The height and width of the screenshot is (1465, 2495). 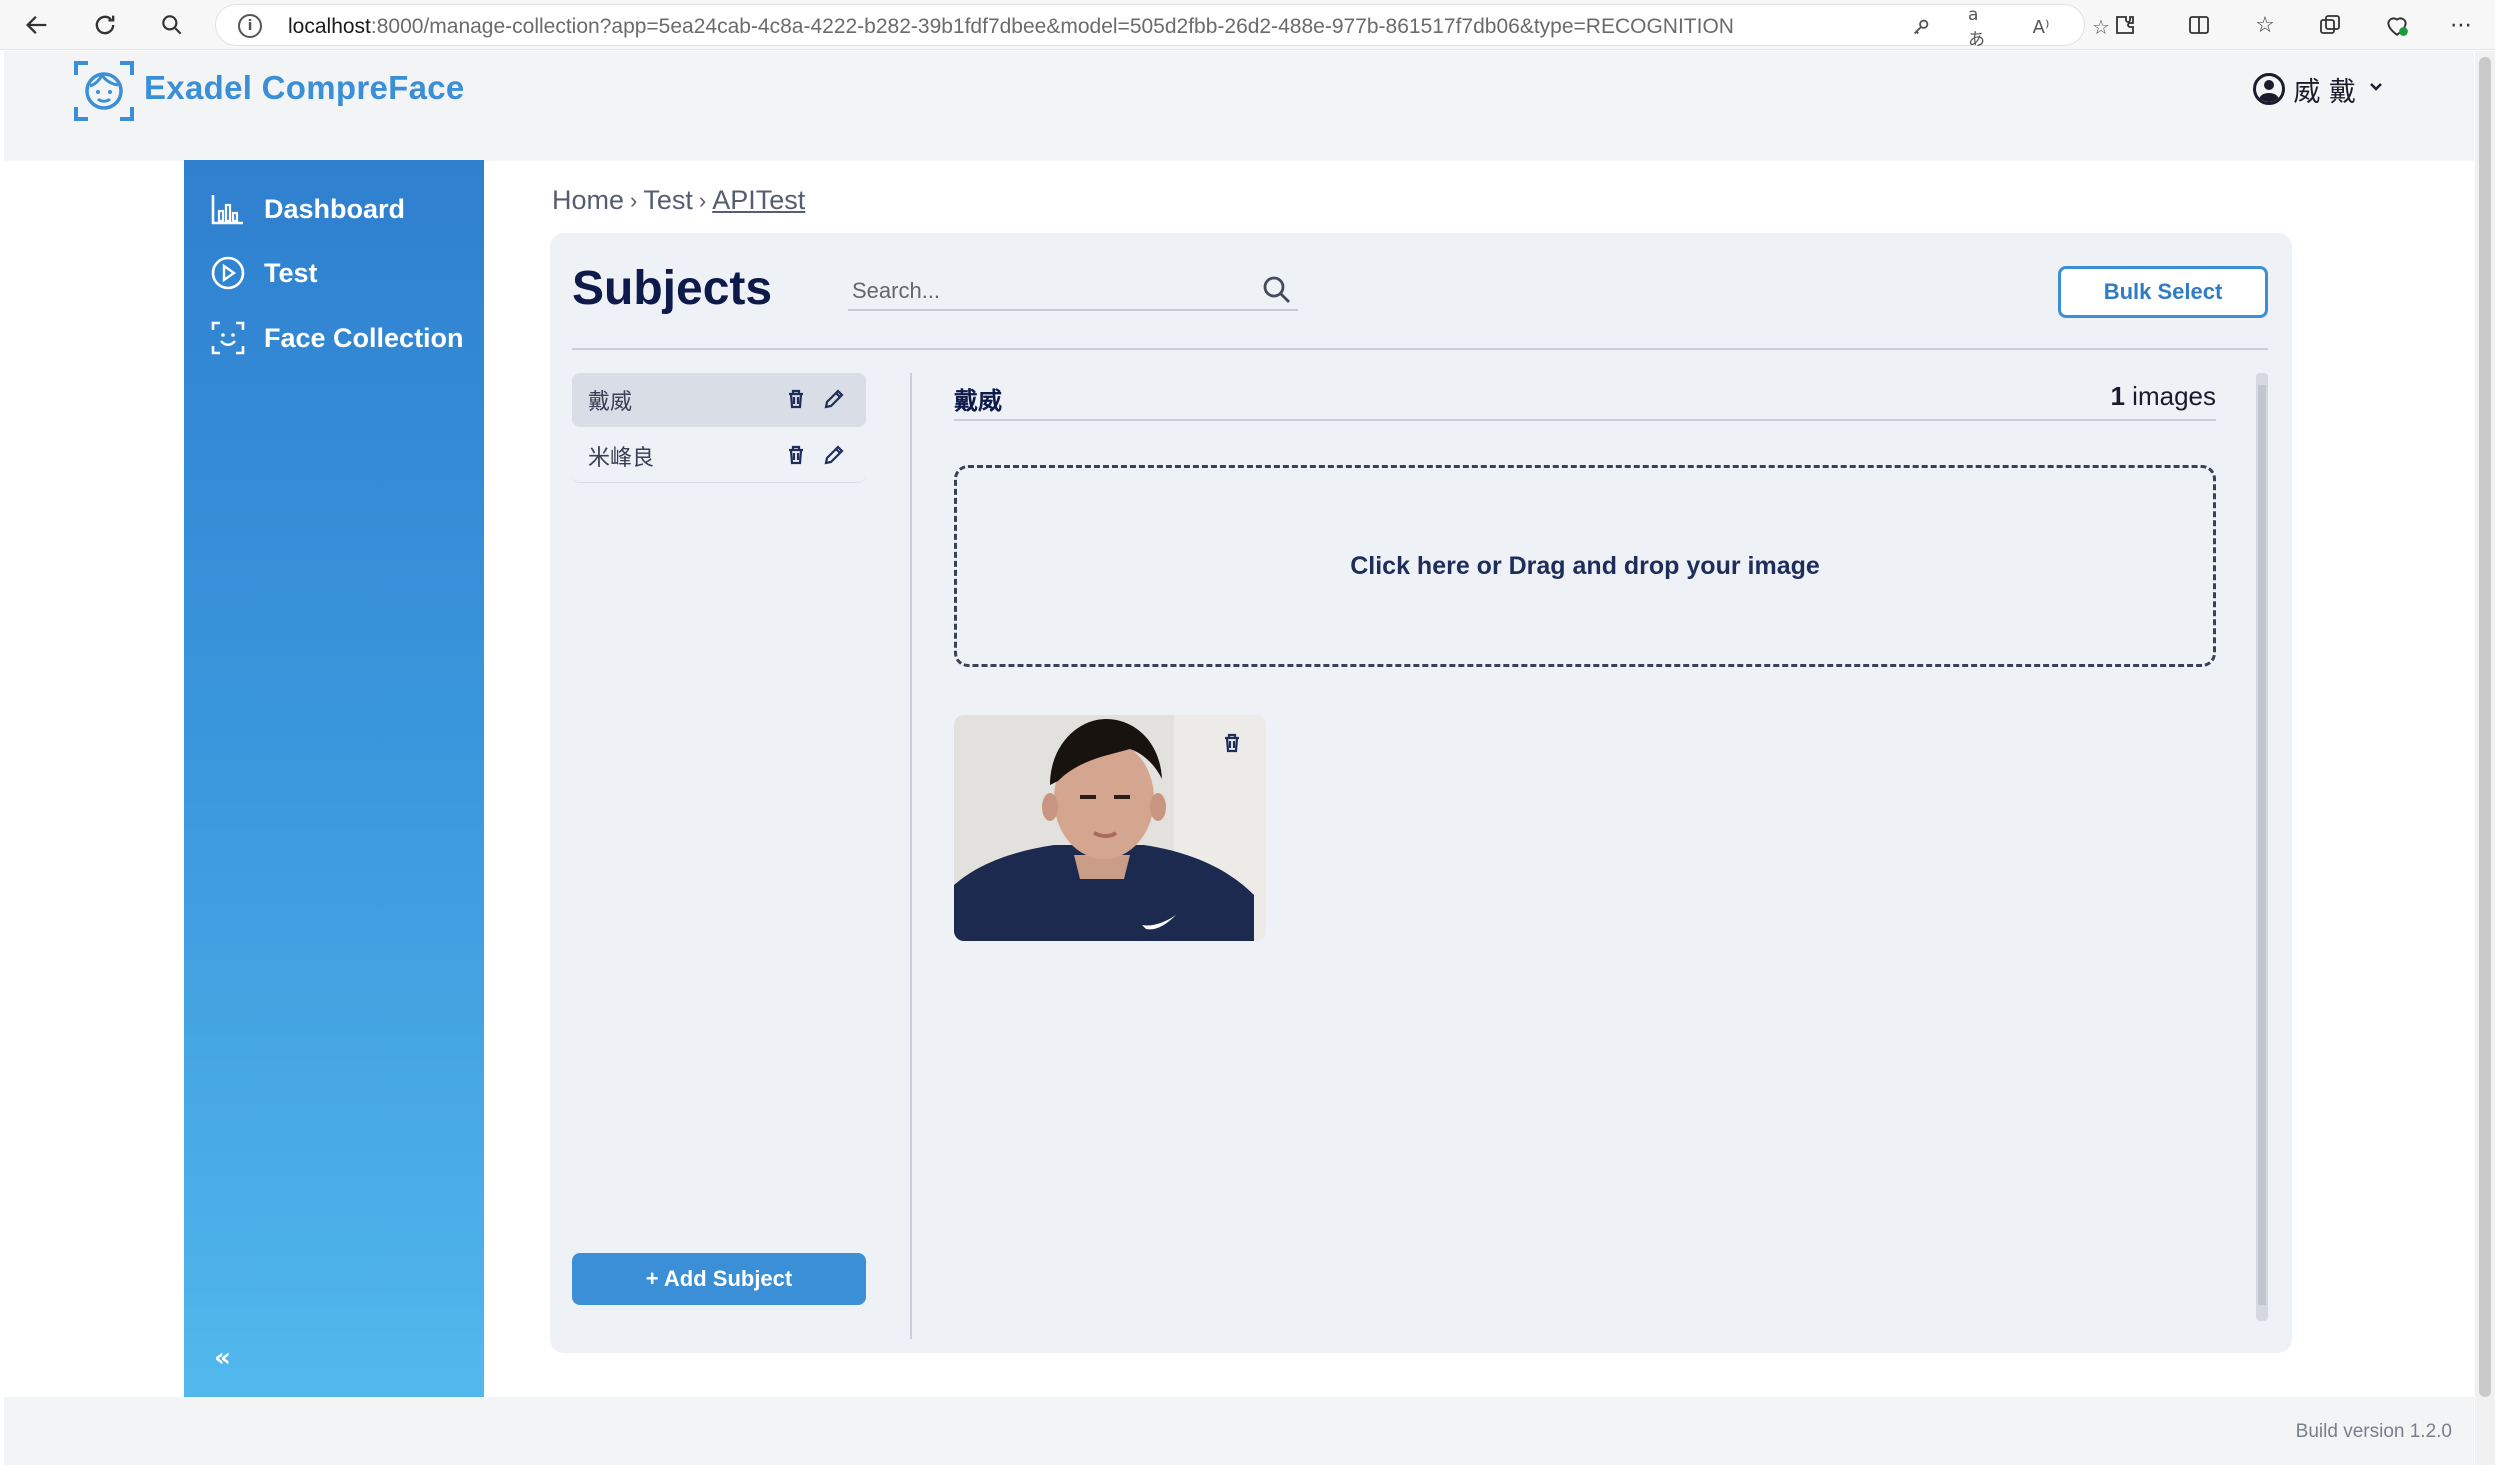 What do you see at coordinates (719, 1279) in the screenshot?
I see `add-subject-button: + Add Subject` at bounding box center [719, 1279].